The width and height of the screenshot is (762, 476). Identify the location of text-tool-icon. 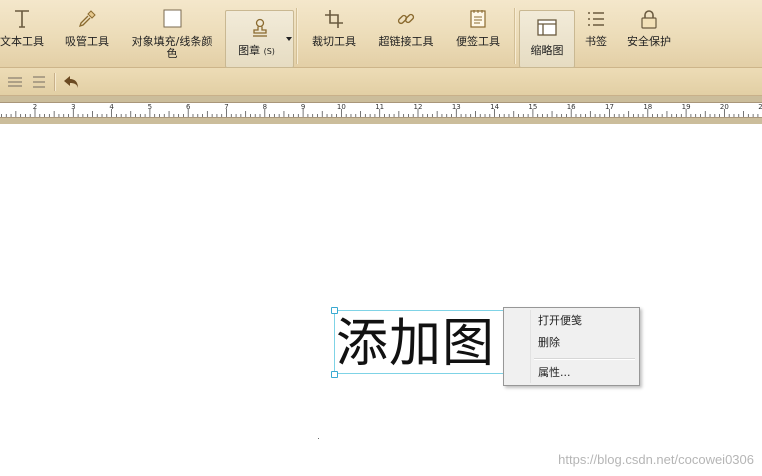
(22, 19).